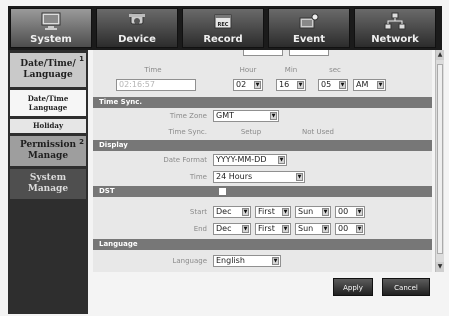 Image resolution: width=449 pixels, height=316 pixels. Describe the element at coordinates (317, 132) in the screenshot. I see `time-sync-status: Not Used` at that location.